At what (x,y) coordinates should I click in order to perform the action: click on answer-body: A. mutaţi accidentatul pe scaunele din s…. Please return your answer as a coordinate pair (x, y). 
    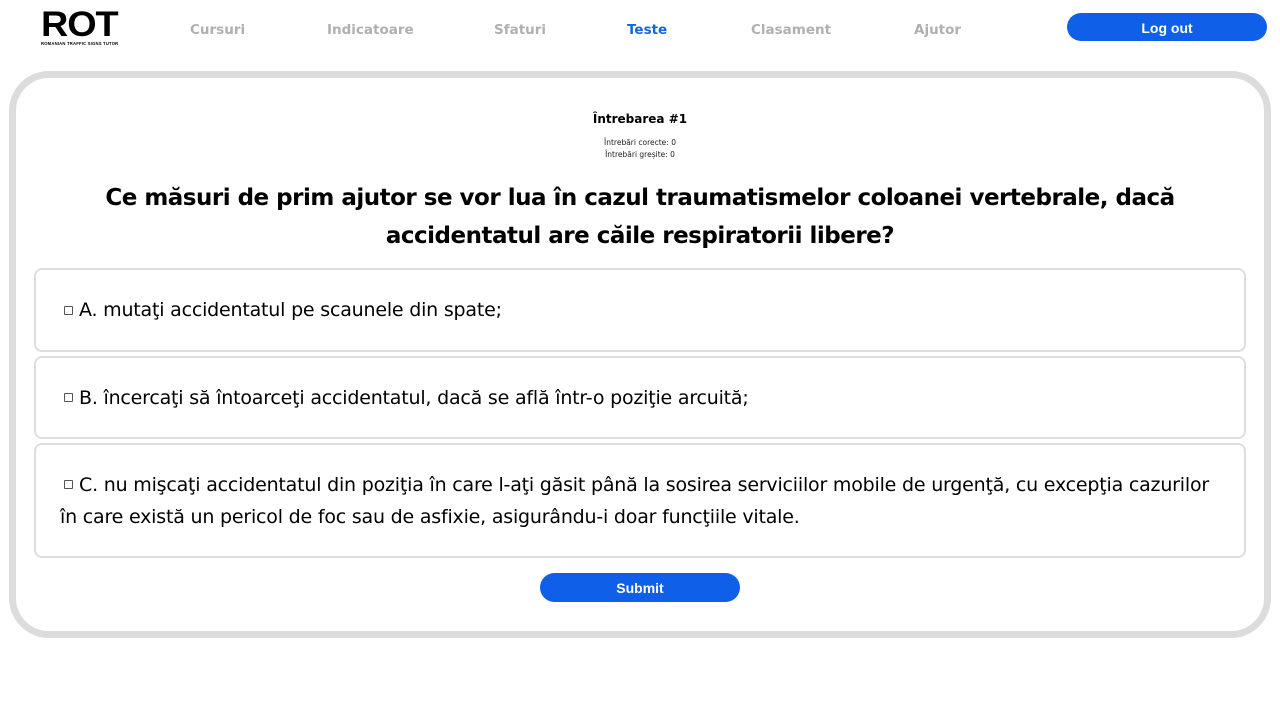
    Looking at the image, I should click on (281, 310).